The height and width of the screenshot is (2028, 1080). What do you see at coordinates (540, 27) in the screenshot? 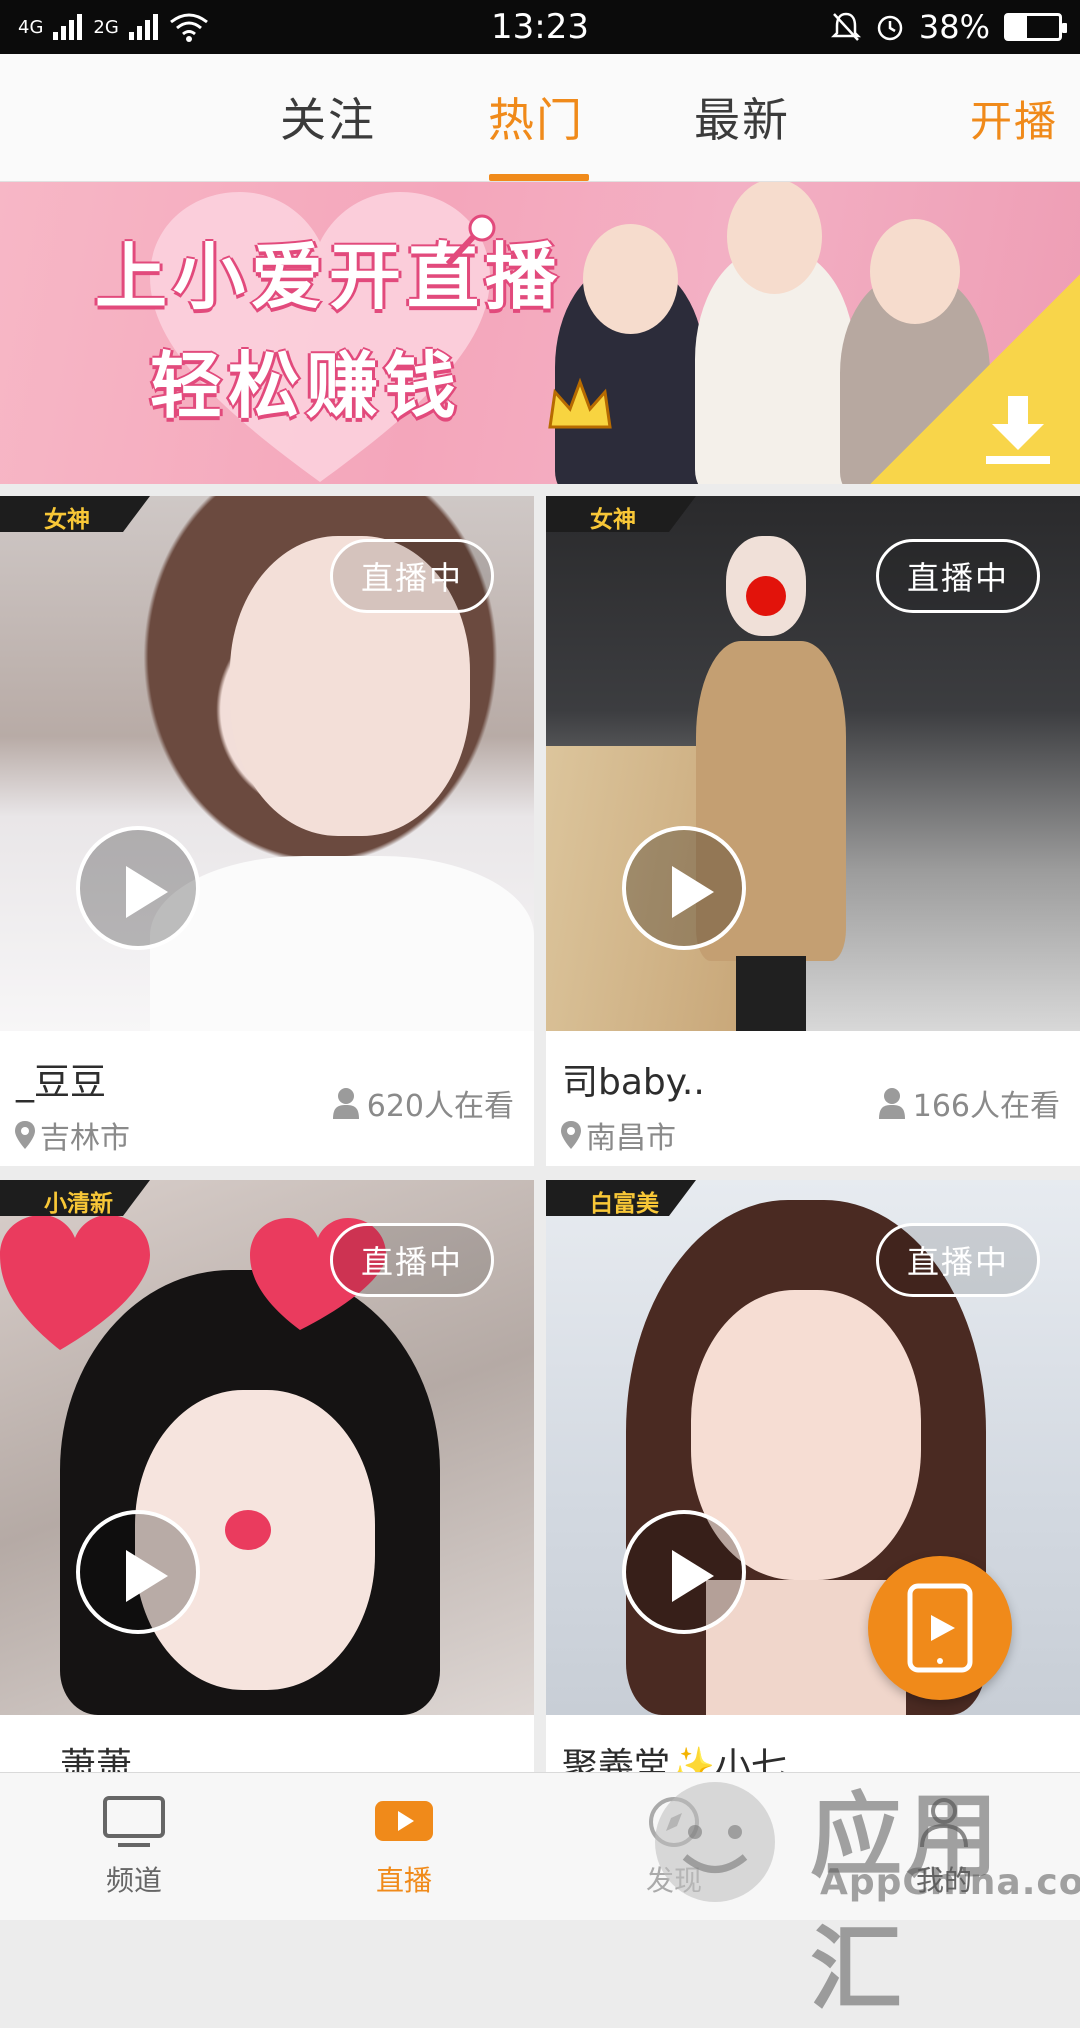
I see `status-bar: 4G 2G 13:23 38%` at bounding box center [540, 27].